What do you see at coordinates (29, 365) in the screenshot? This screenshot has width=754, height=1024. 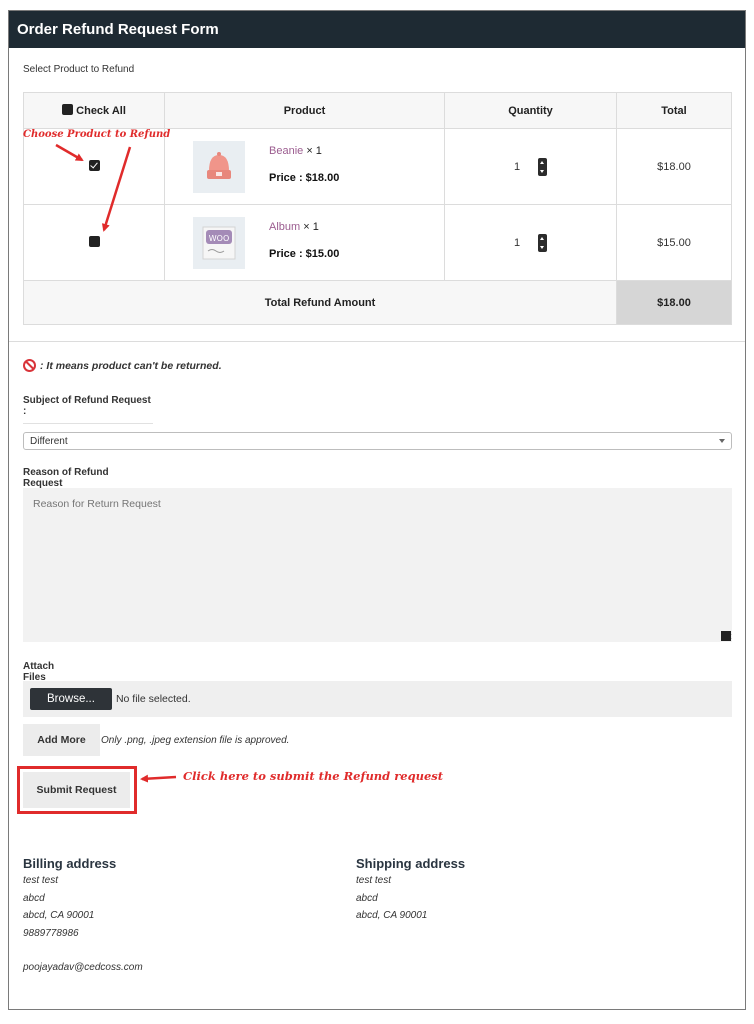 I see `prohibited-icon` at bounding box center [29, 365].